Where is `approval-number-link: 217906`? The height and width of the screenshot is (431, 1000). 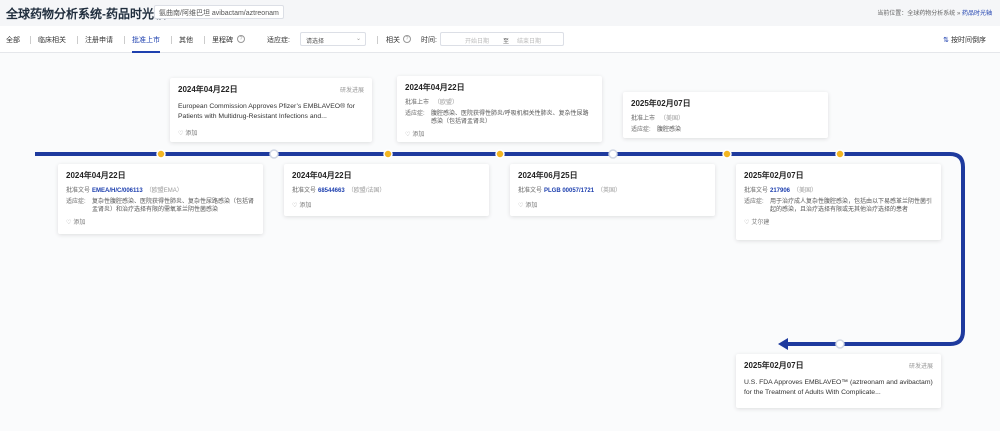
approval-number-link: 217906 is located at coordinates (780, 191).